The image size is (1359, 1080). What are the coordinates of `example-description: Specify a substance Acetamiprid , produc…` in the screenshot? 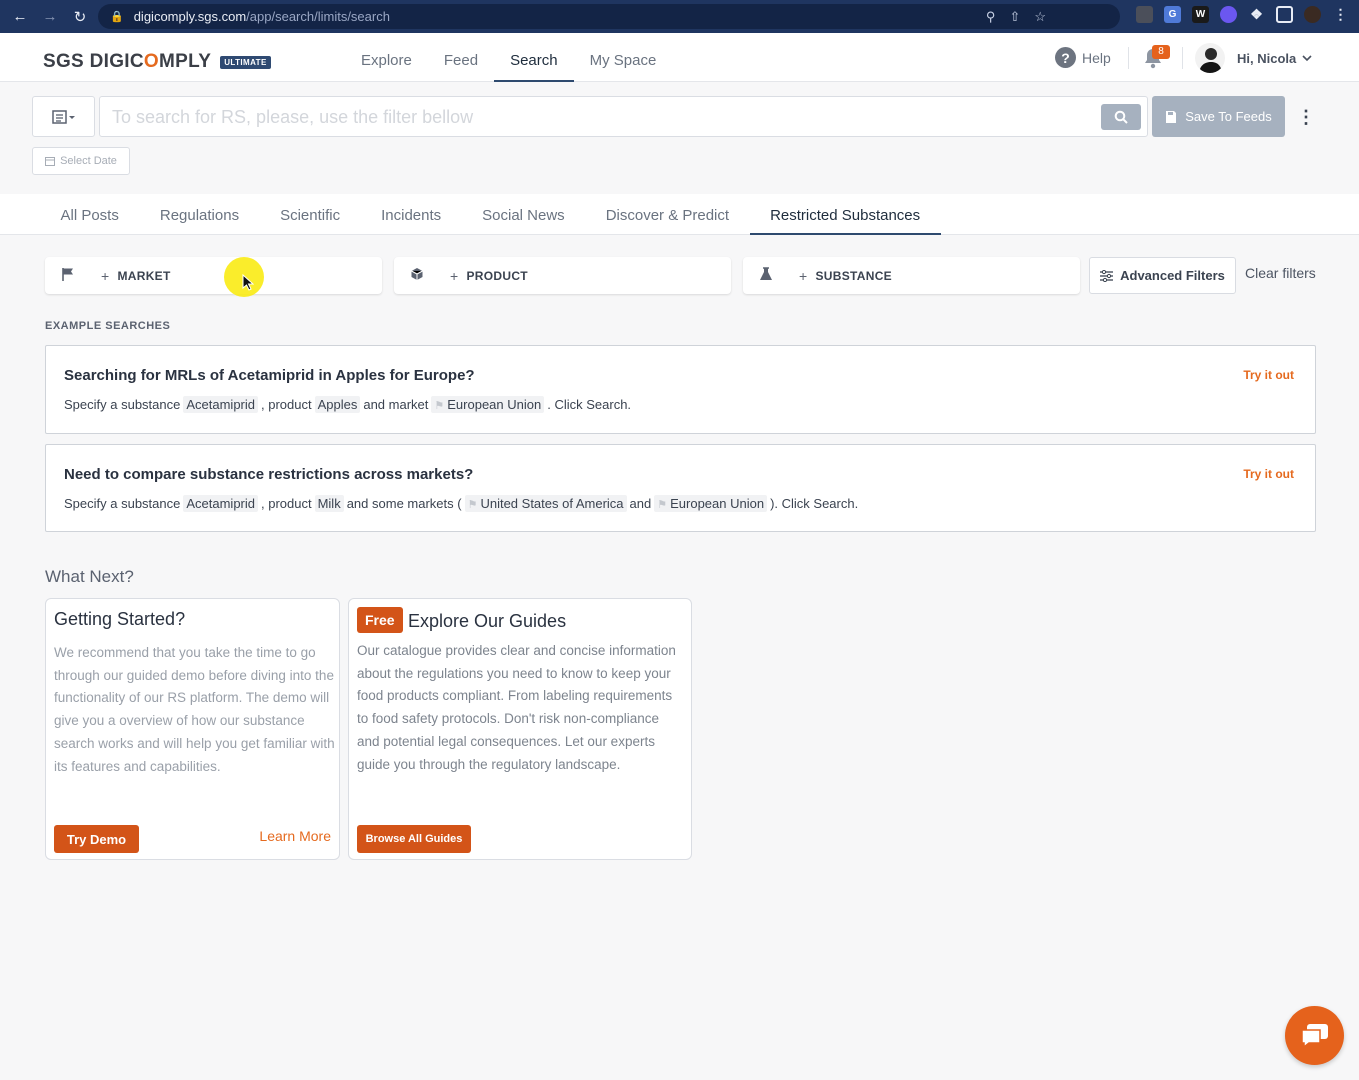 It's located at (347, 404).